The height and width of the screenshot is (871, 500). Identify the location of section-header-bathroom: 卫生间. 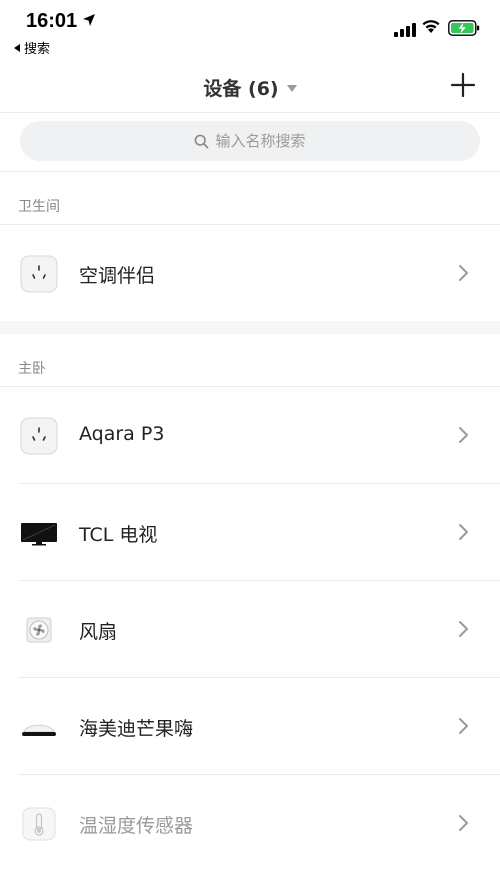
(39, 207).